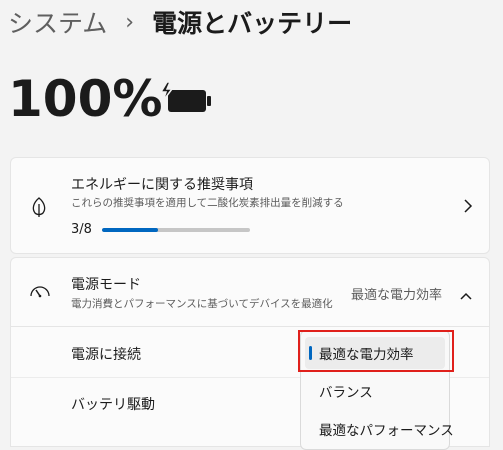  What do you see at coordinates (57, 22) in the screenshot?
I see `breadcrumb-system: システム` at bounding box center [57, 22].